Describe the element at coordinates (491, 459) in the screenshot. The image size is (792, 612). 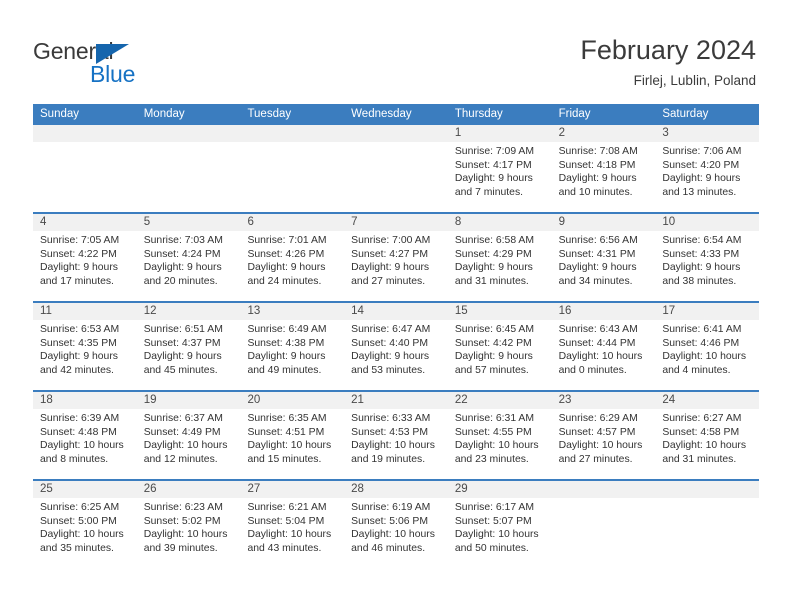
I see `daylight-text-cont: and 23 minutes.` at that location.